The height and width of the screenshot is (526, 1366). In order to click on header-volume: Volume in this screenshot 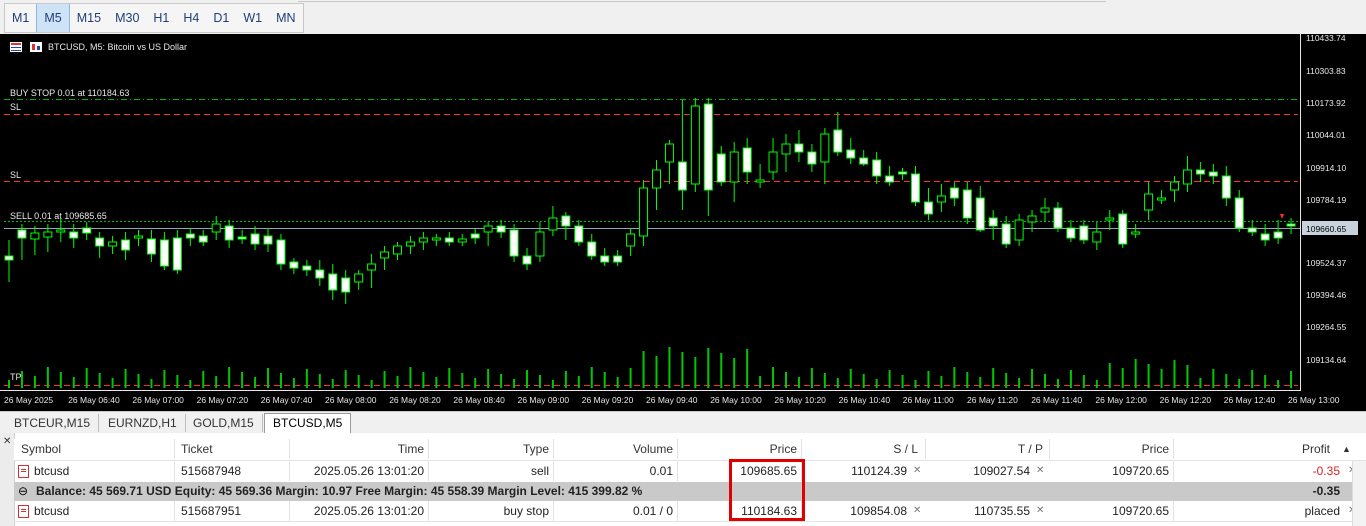, I will do `click(616, 449)`.